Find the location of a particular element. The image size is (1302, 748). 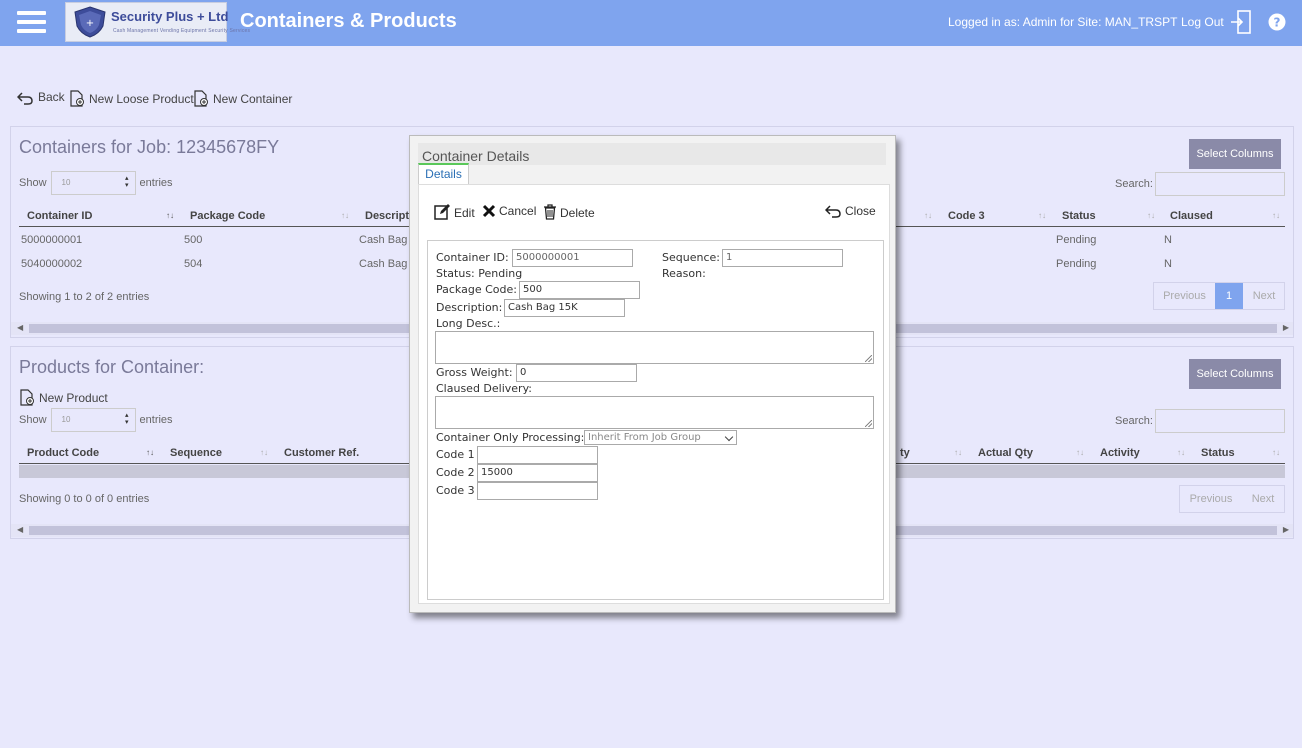

show-entries: Show10entries is located at coordinates (96, 183).